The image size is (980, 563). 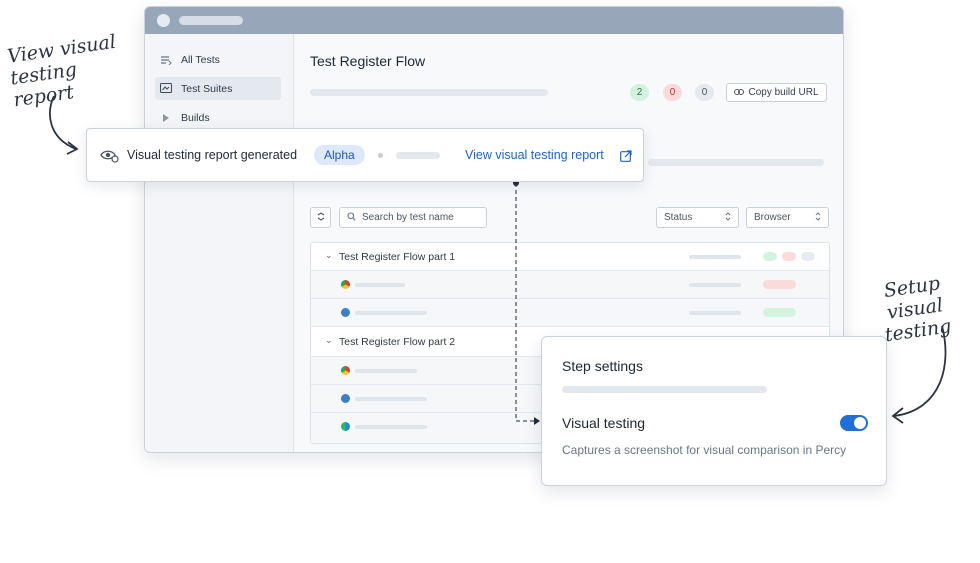 I want to click on passed-count-badge: 2, so click(x=639, y=92).